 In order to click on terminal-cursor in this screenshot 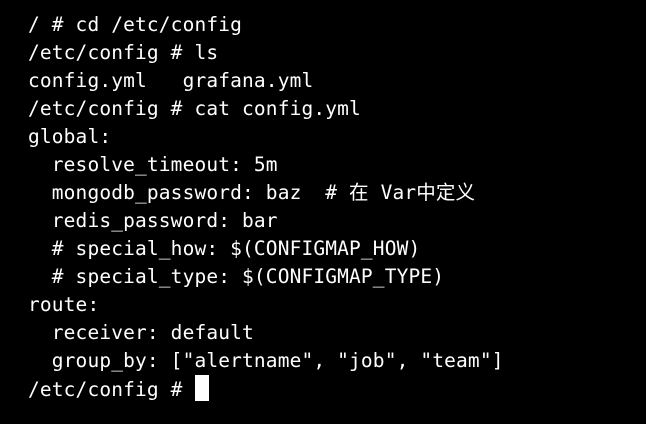, I will do `click(202, 388)`.